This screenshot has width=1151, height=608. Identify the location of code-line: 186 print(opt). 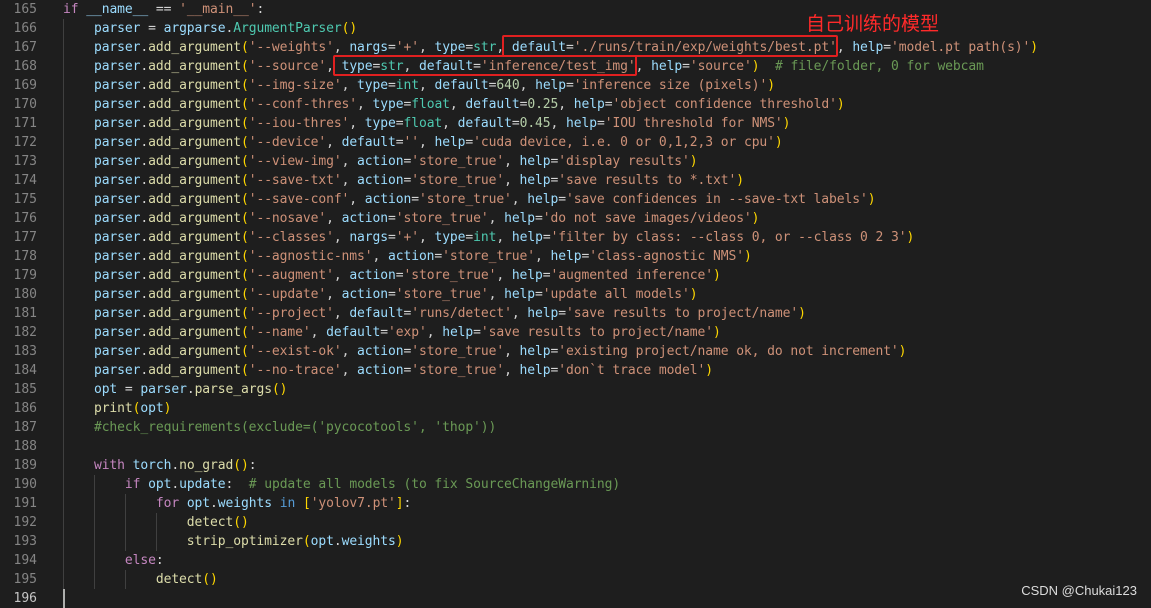
(575, 408).